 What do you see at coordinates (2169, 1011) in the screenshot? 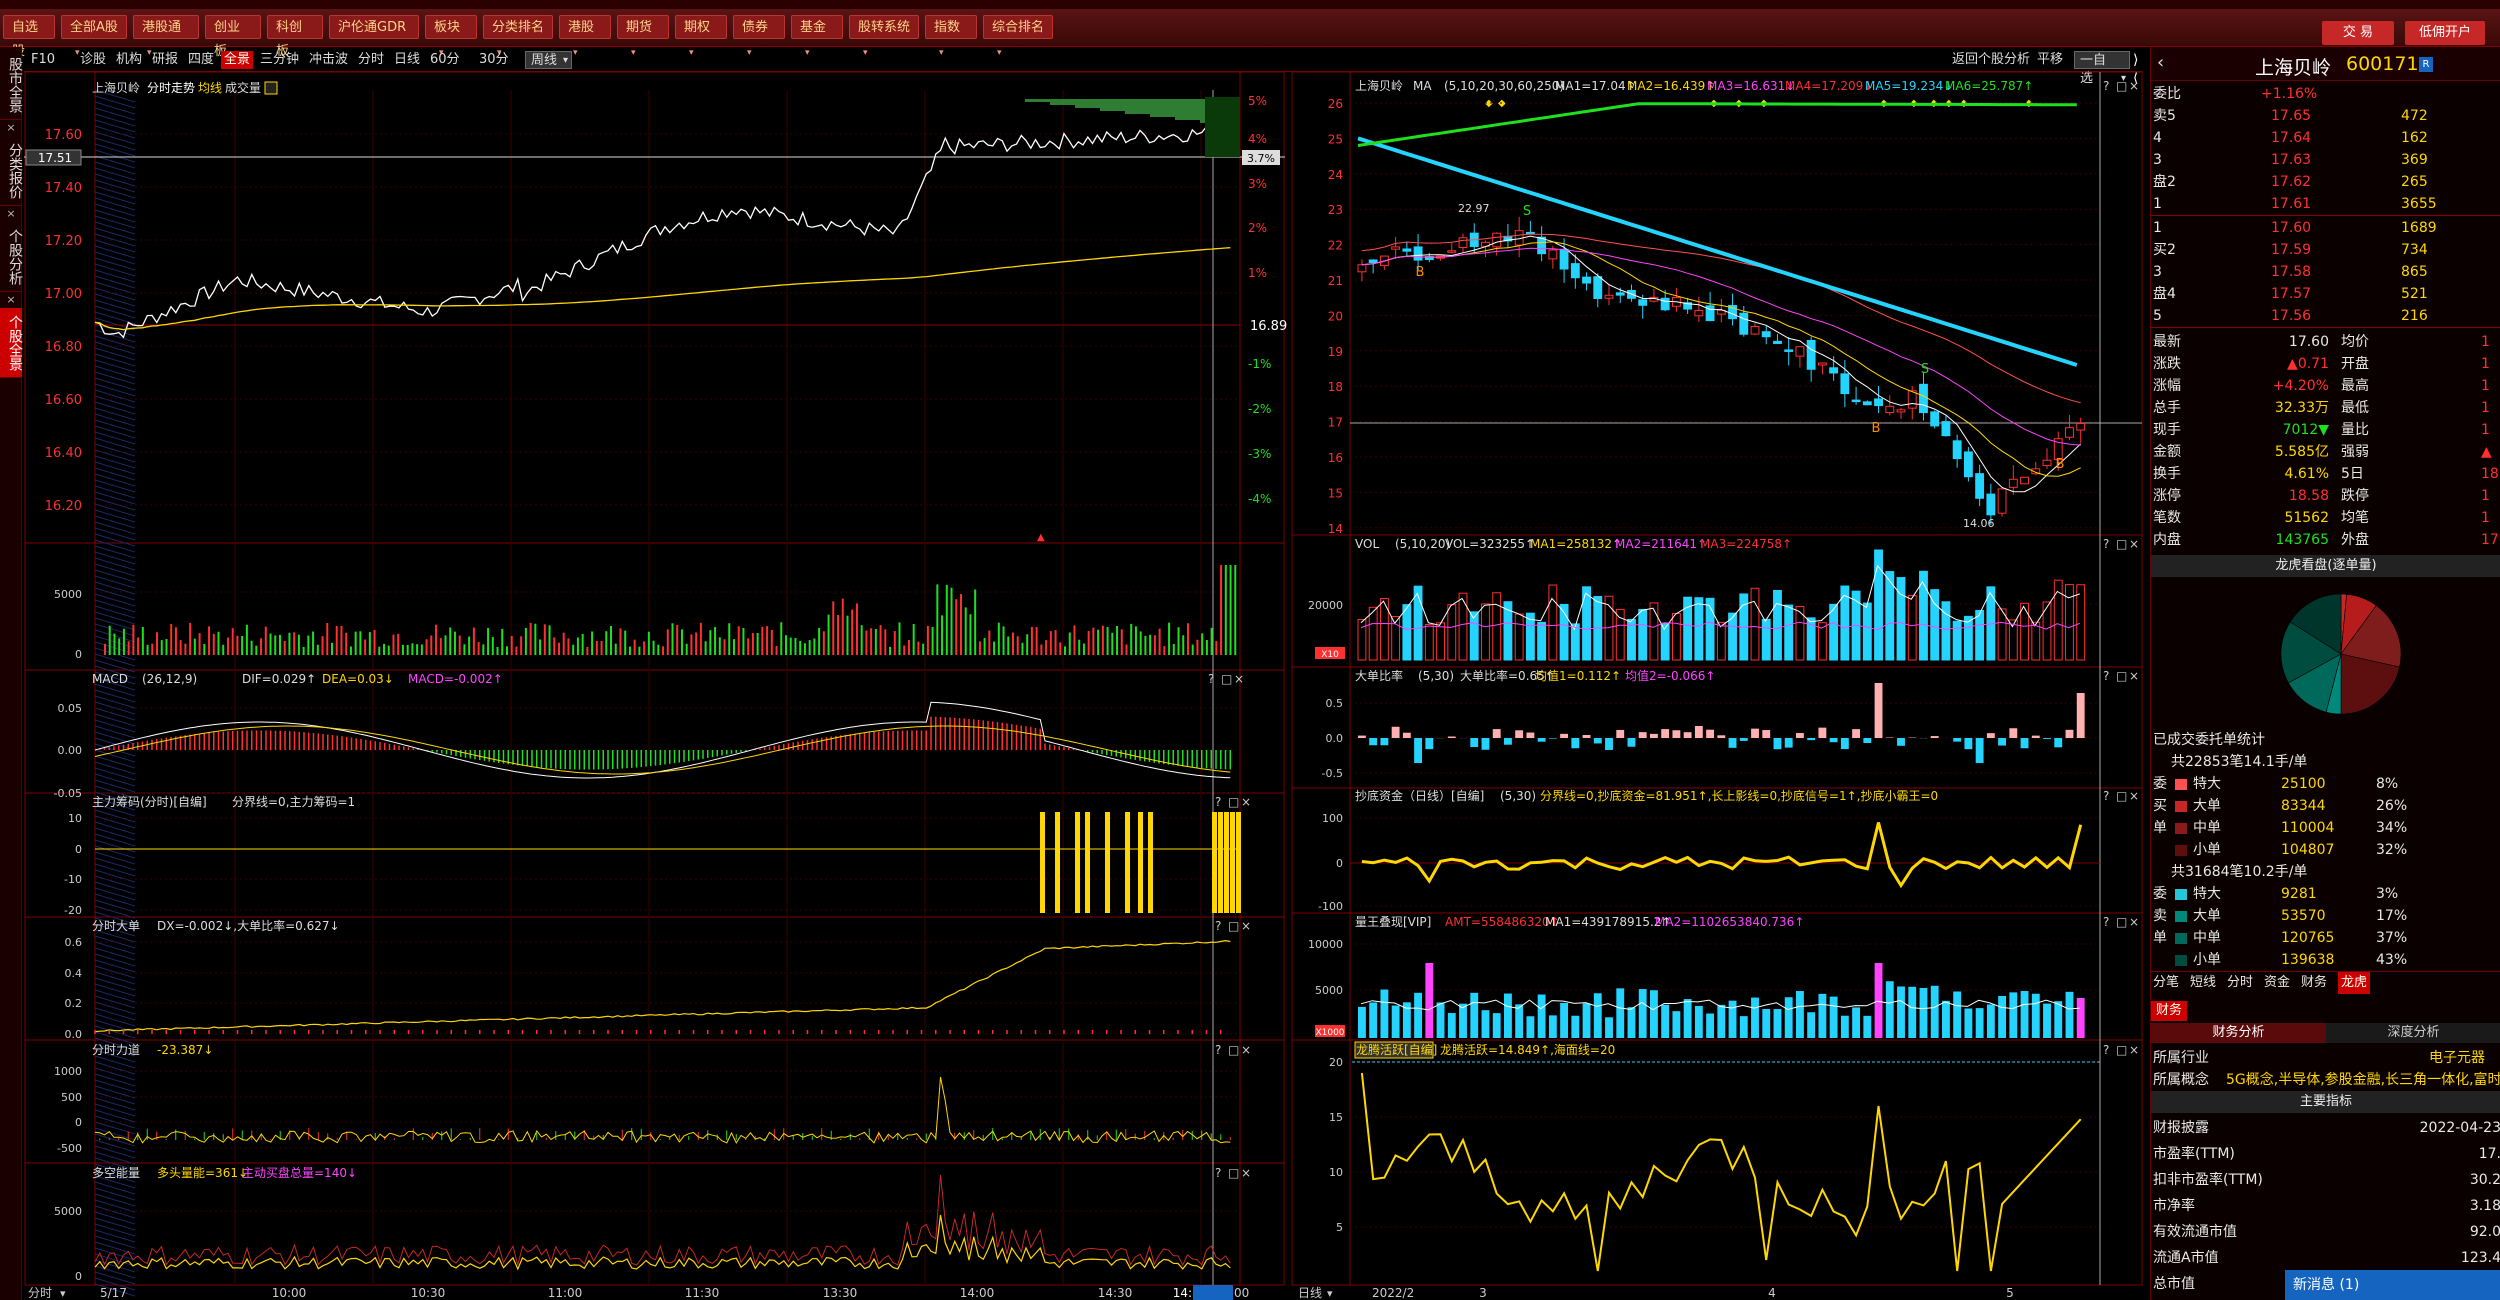
I see `finance-tab: 财务` at bounding box center [2169, 1011].